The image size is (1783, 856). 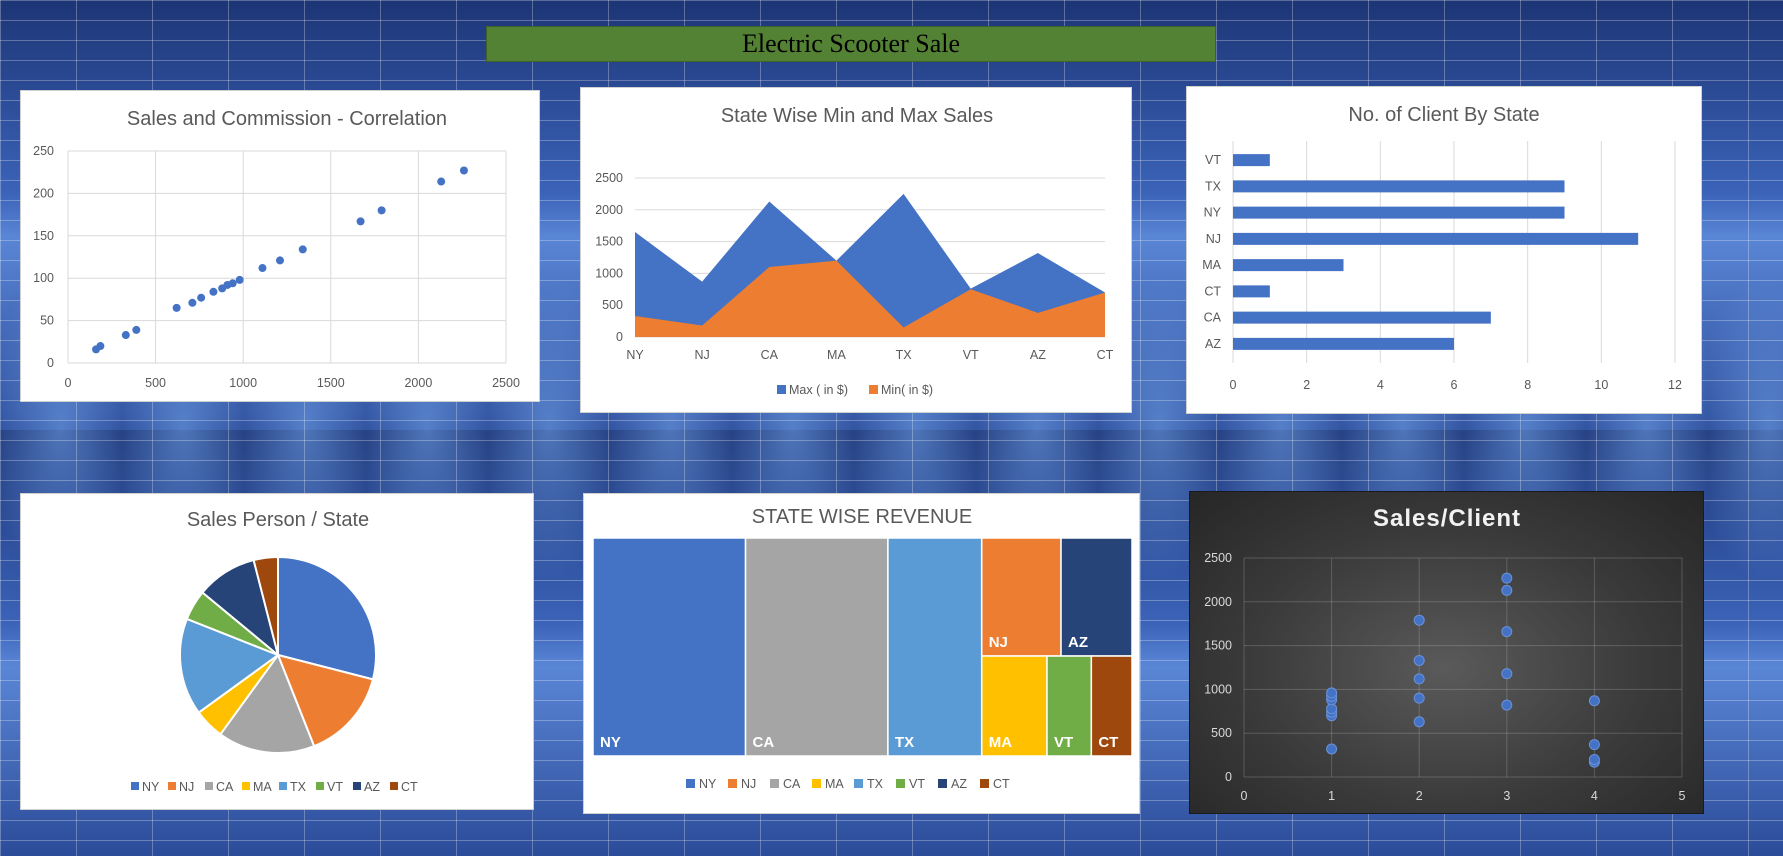 What do you see at coordinates (274, 651) in the screenshot?
I see `chart-sales-person-state: Sales Person / State NY NJ CA MA TX VT AZ CT` at bounding box center [274, 651].